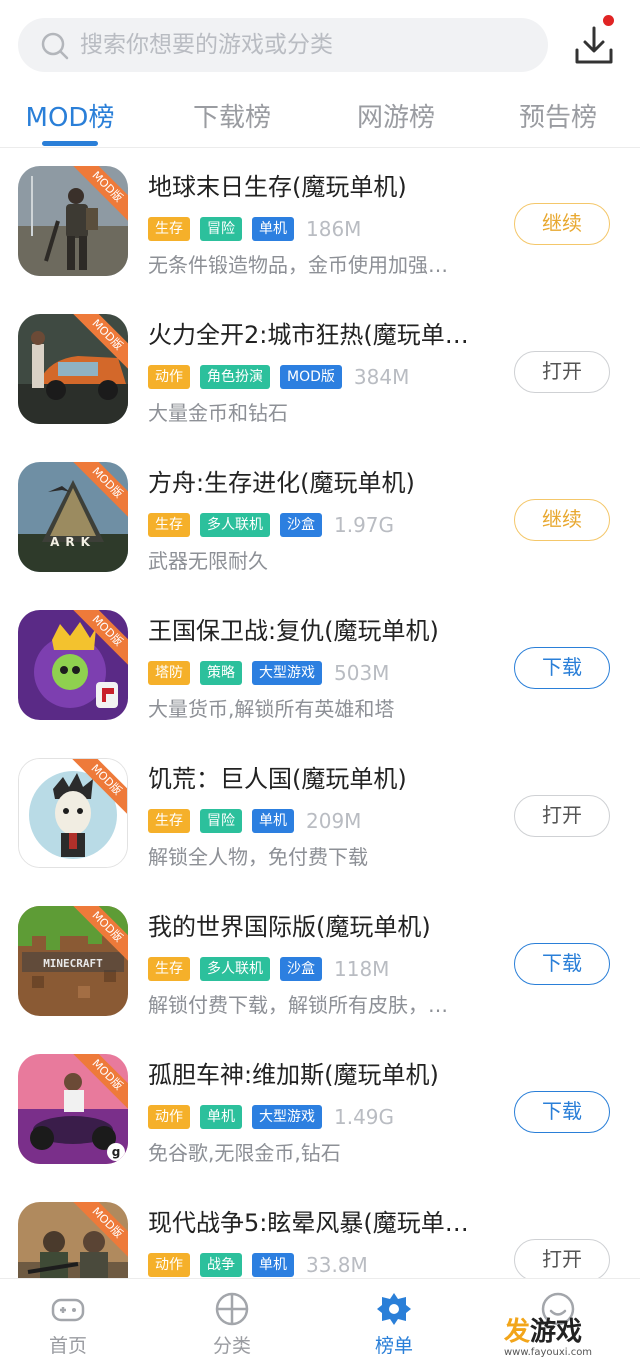 The height and width of the screenshot is (1367, 640). I want to click on game-tags: 塔防 策略 大型游戏 503M, so click(268, 673).